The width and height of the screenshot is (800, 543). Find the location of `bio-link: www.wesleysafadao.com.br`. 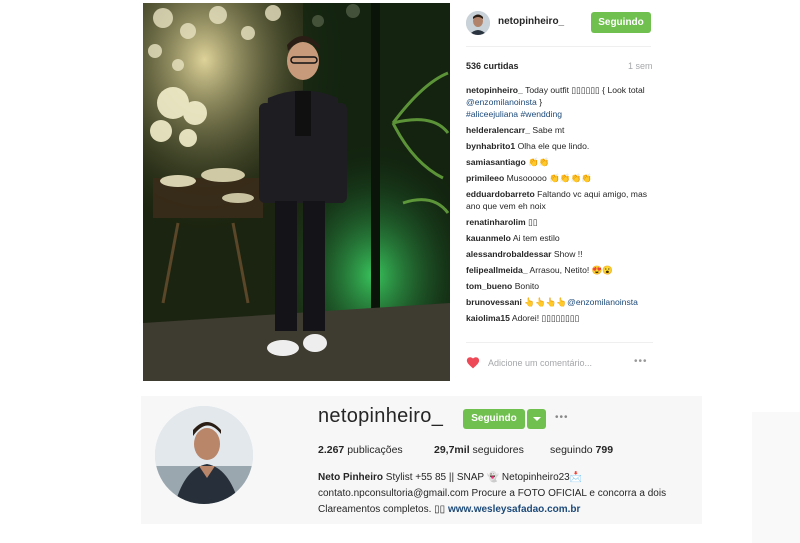

bio-link: www.wesleysafadao.com.br is located at coordinates (514, 509).